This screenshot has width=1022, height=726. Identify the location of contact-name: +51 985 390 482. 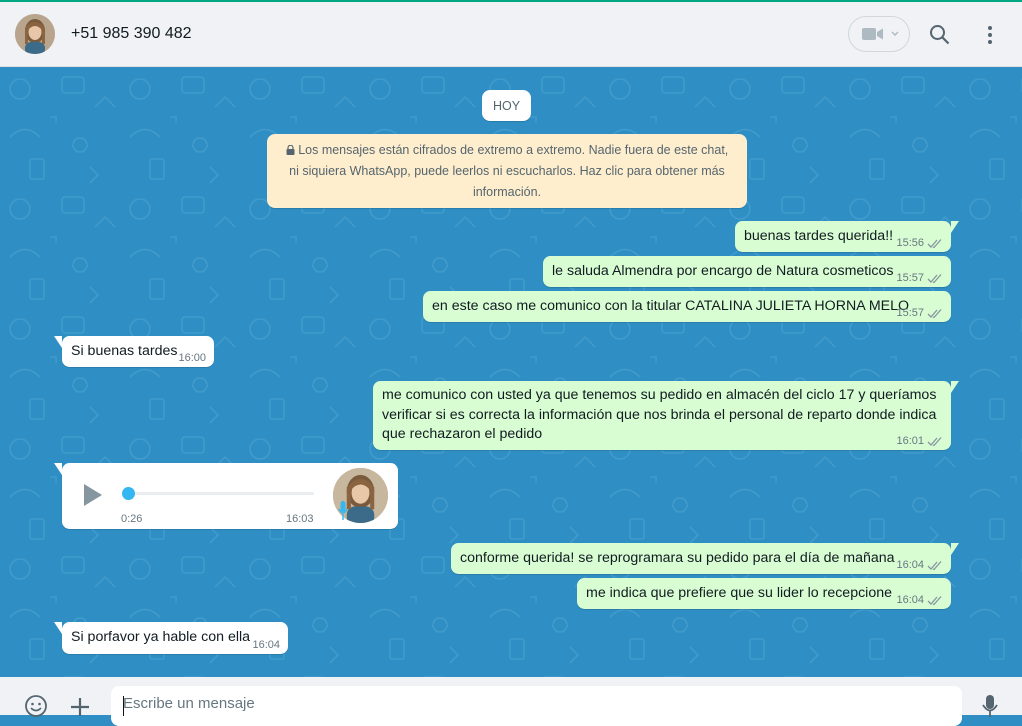
(131, 34).